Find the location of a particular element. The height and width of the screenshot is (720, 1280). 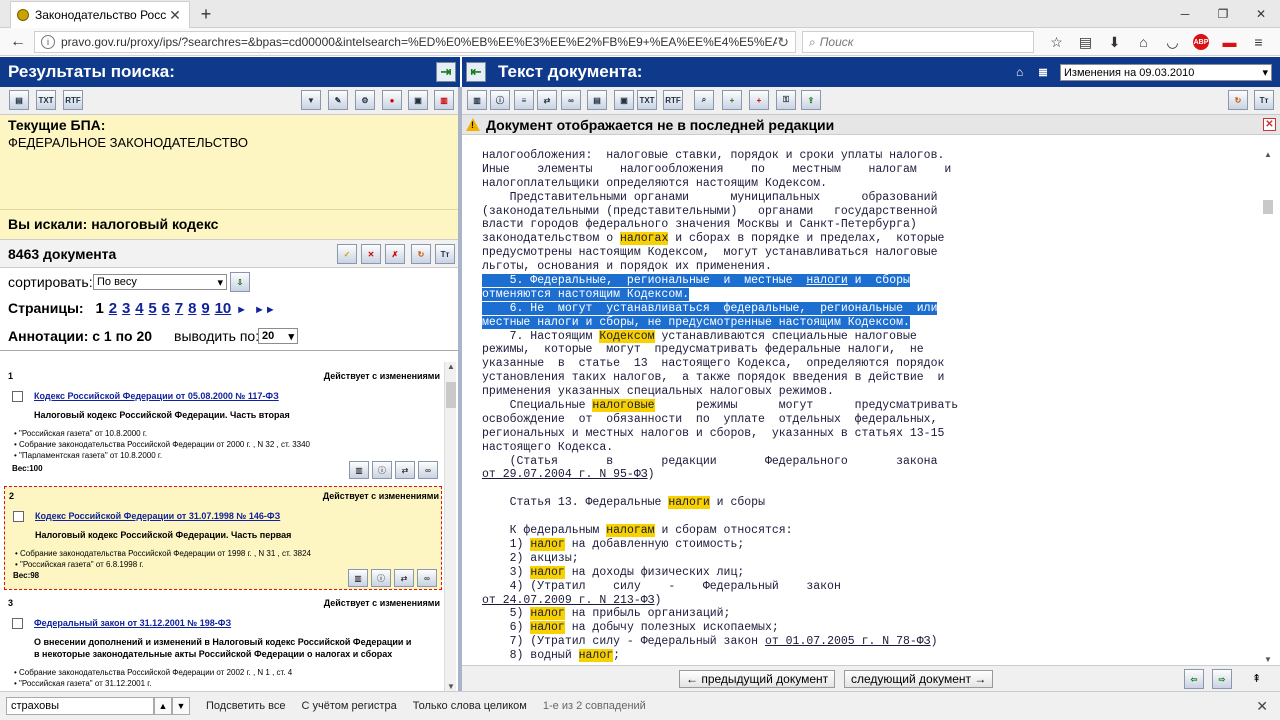

doc-card-icon: ▥ is located at coordinates (477, 100).